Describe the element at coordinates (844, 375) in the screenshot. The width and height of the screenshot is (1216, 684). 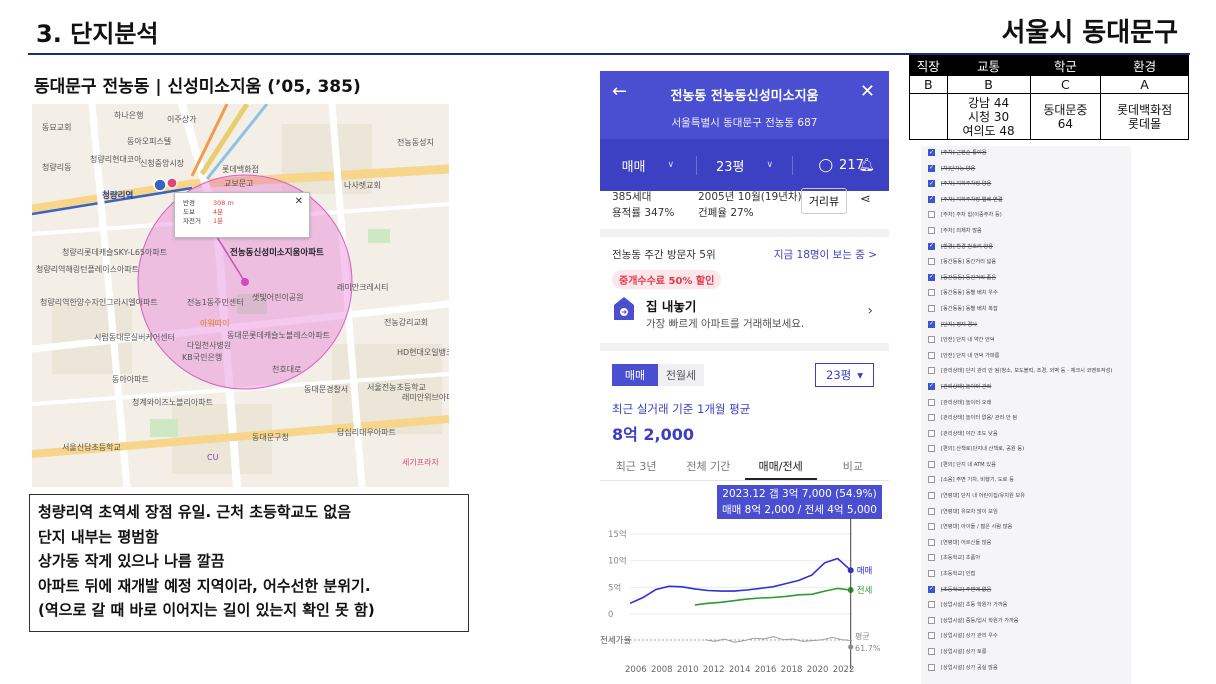
I see `size-select: 23평 ▾` at that location.